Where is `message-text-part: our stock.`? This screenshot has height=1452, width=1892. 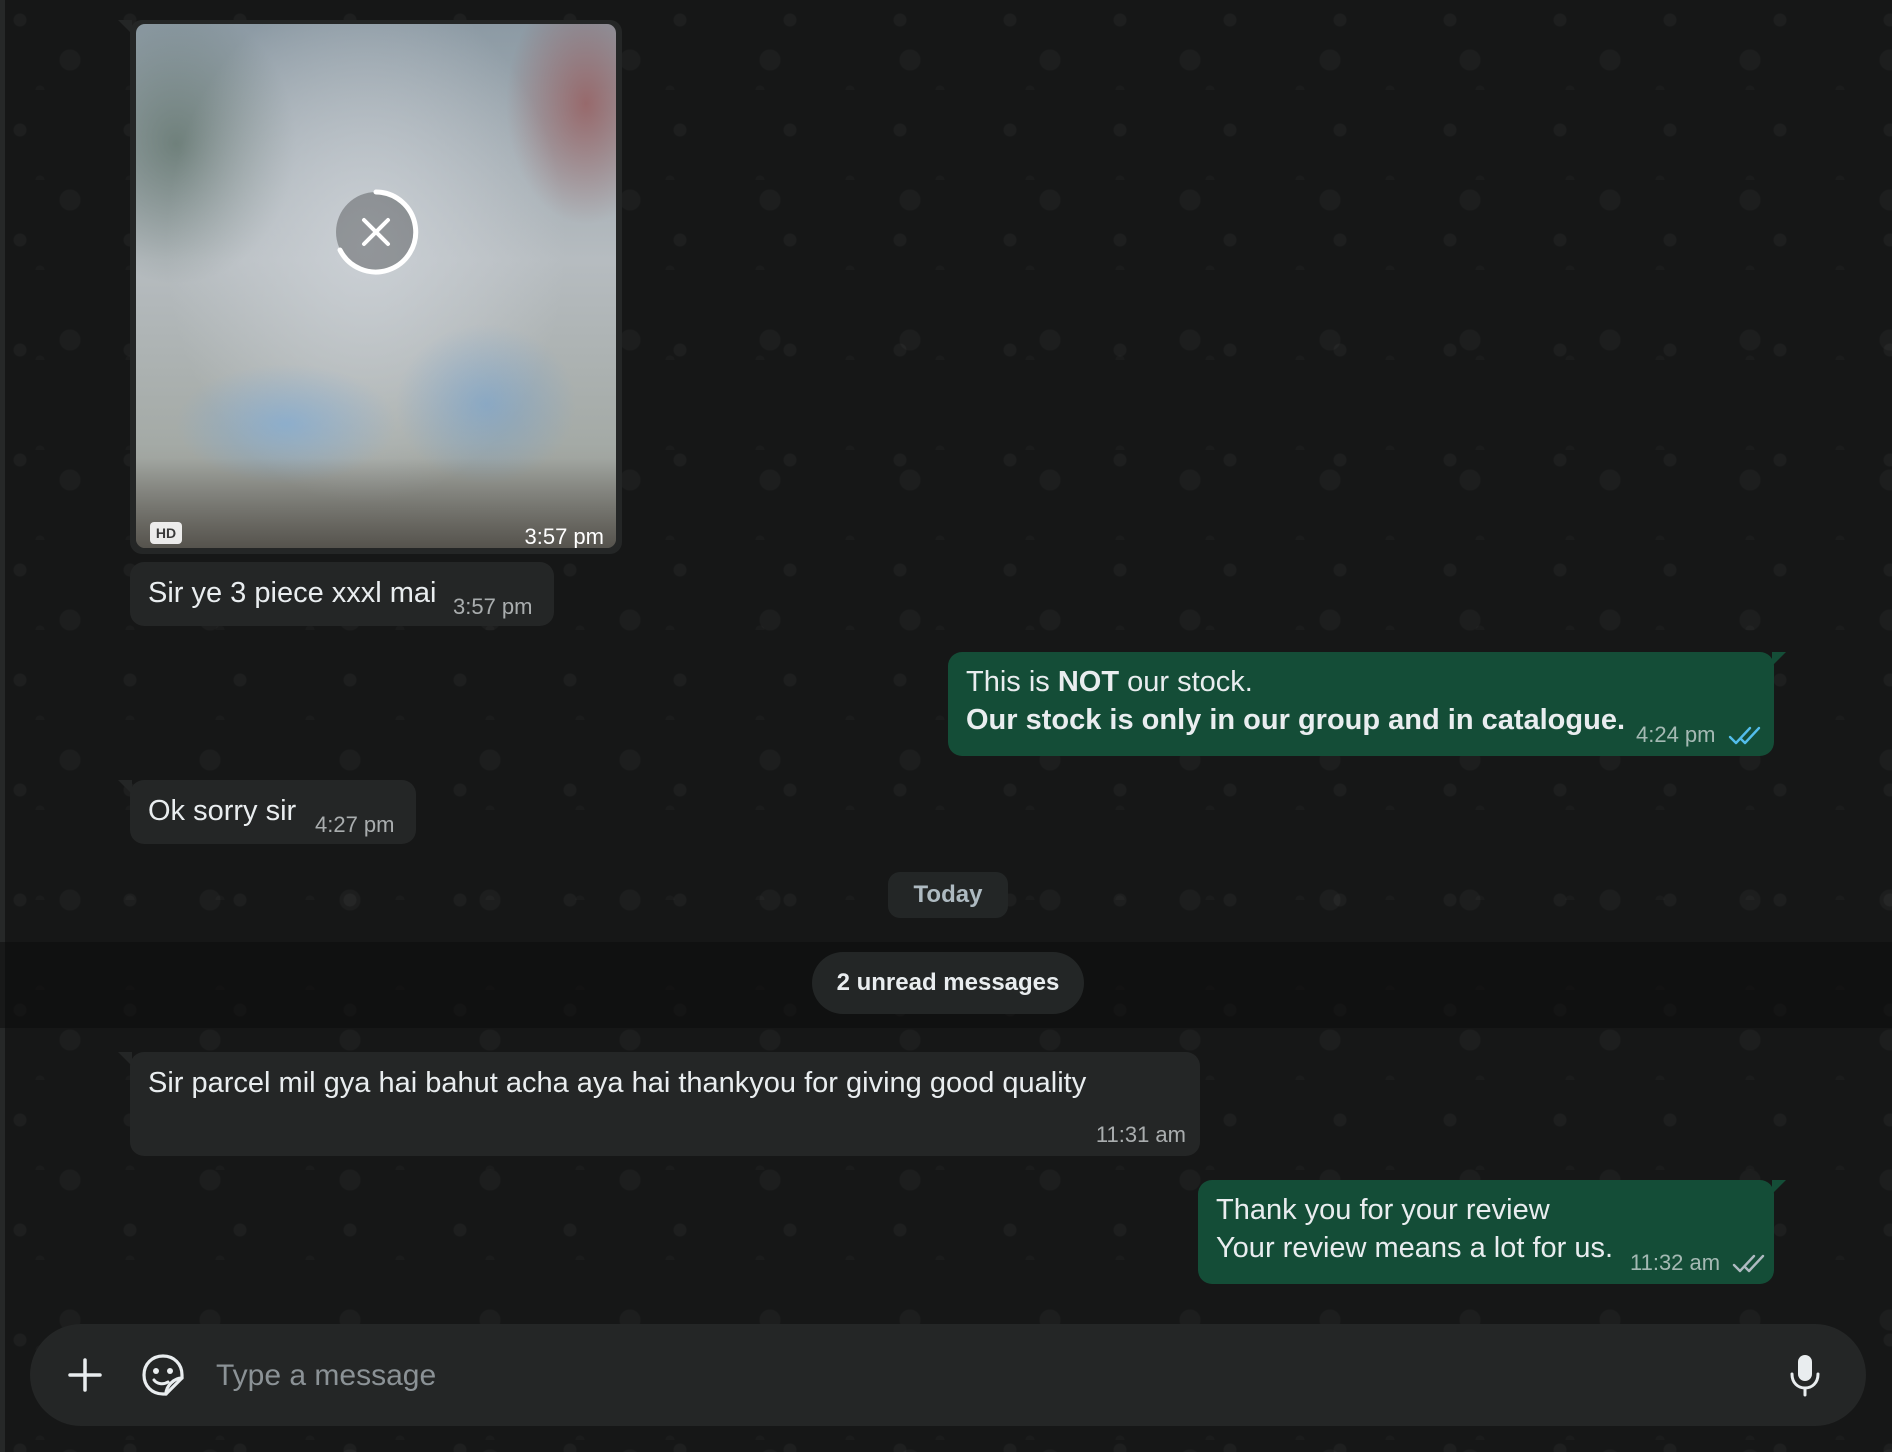
message-text-part: our stock. is located at coordinates (1186, 682).